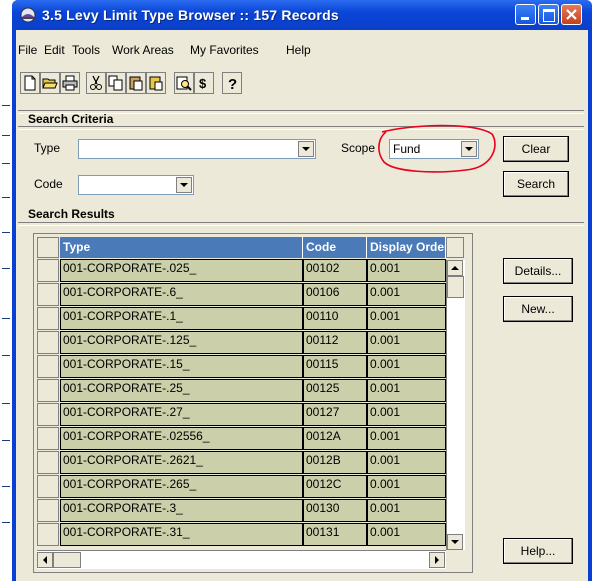 Image resolution: width=592 pixels, height=581 pixels. I want to click on close-button, so click(571, 14).